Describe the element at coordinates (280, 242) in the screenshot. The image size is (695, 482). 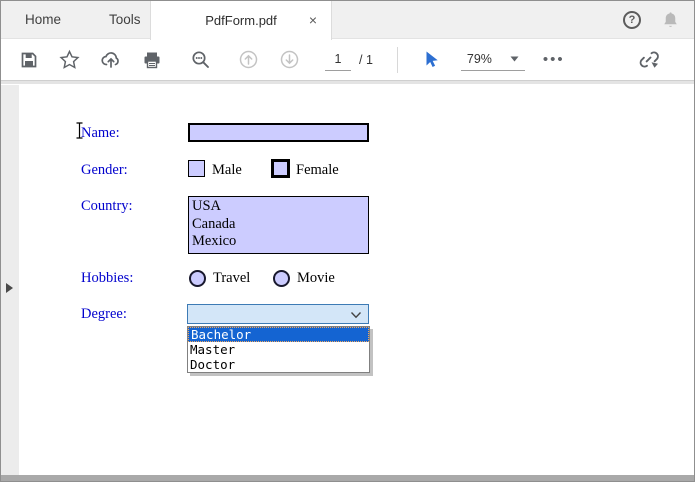
I see `country-option-mexico: Mexico` at that location.